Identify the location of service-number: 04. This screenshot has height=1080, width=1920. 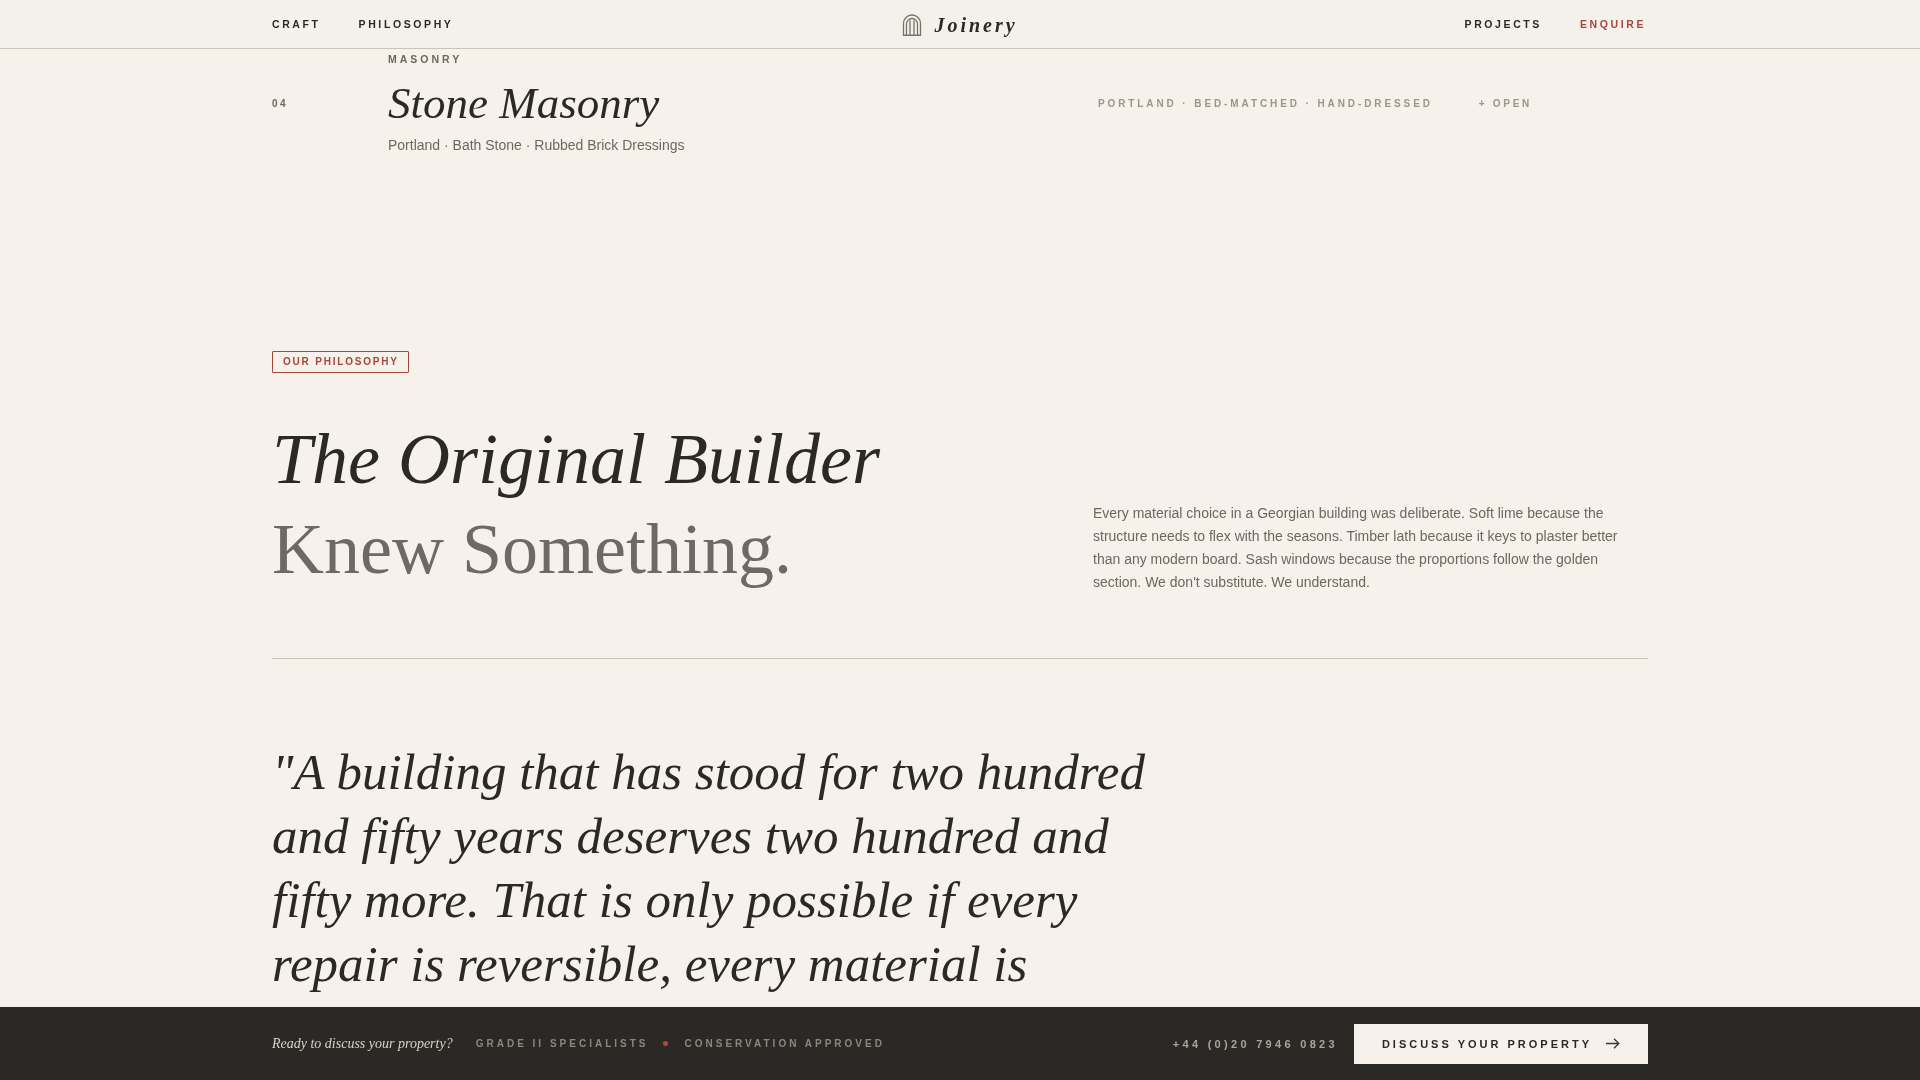
(281, 103).